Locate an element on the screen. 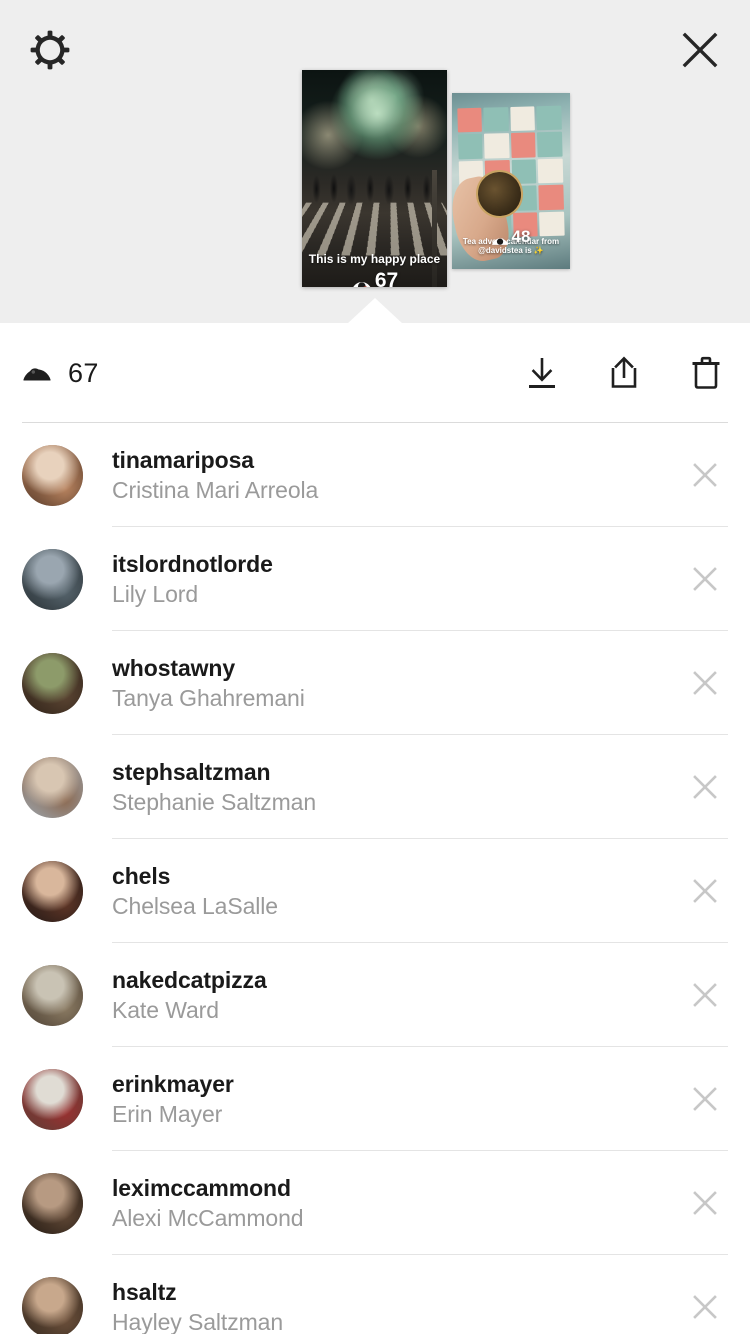  viewer-row: stephsaltzman Stephanie Saltzman is located at coordinates (375, 787).